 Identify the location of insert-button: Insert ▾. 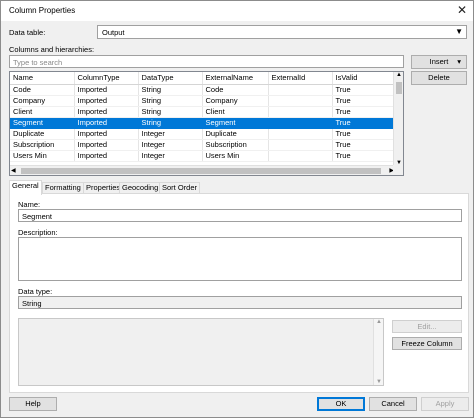
(439, 62).